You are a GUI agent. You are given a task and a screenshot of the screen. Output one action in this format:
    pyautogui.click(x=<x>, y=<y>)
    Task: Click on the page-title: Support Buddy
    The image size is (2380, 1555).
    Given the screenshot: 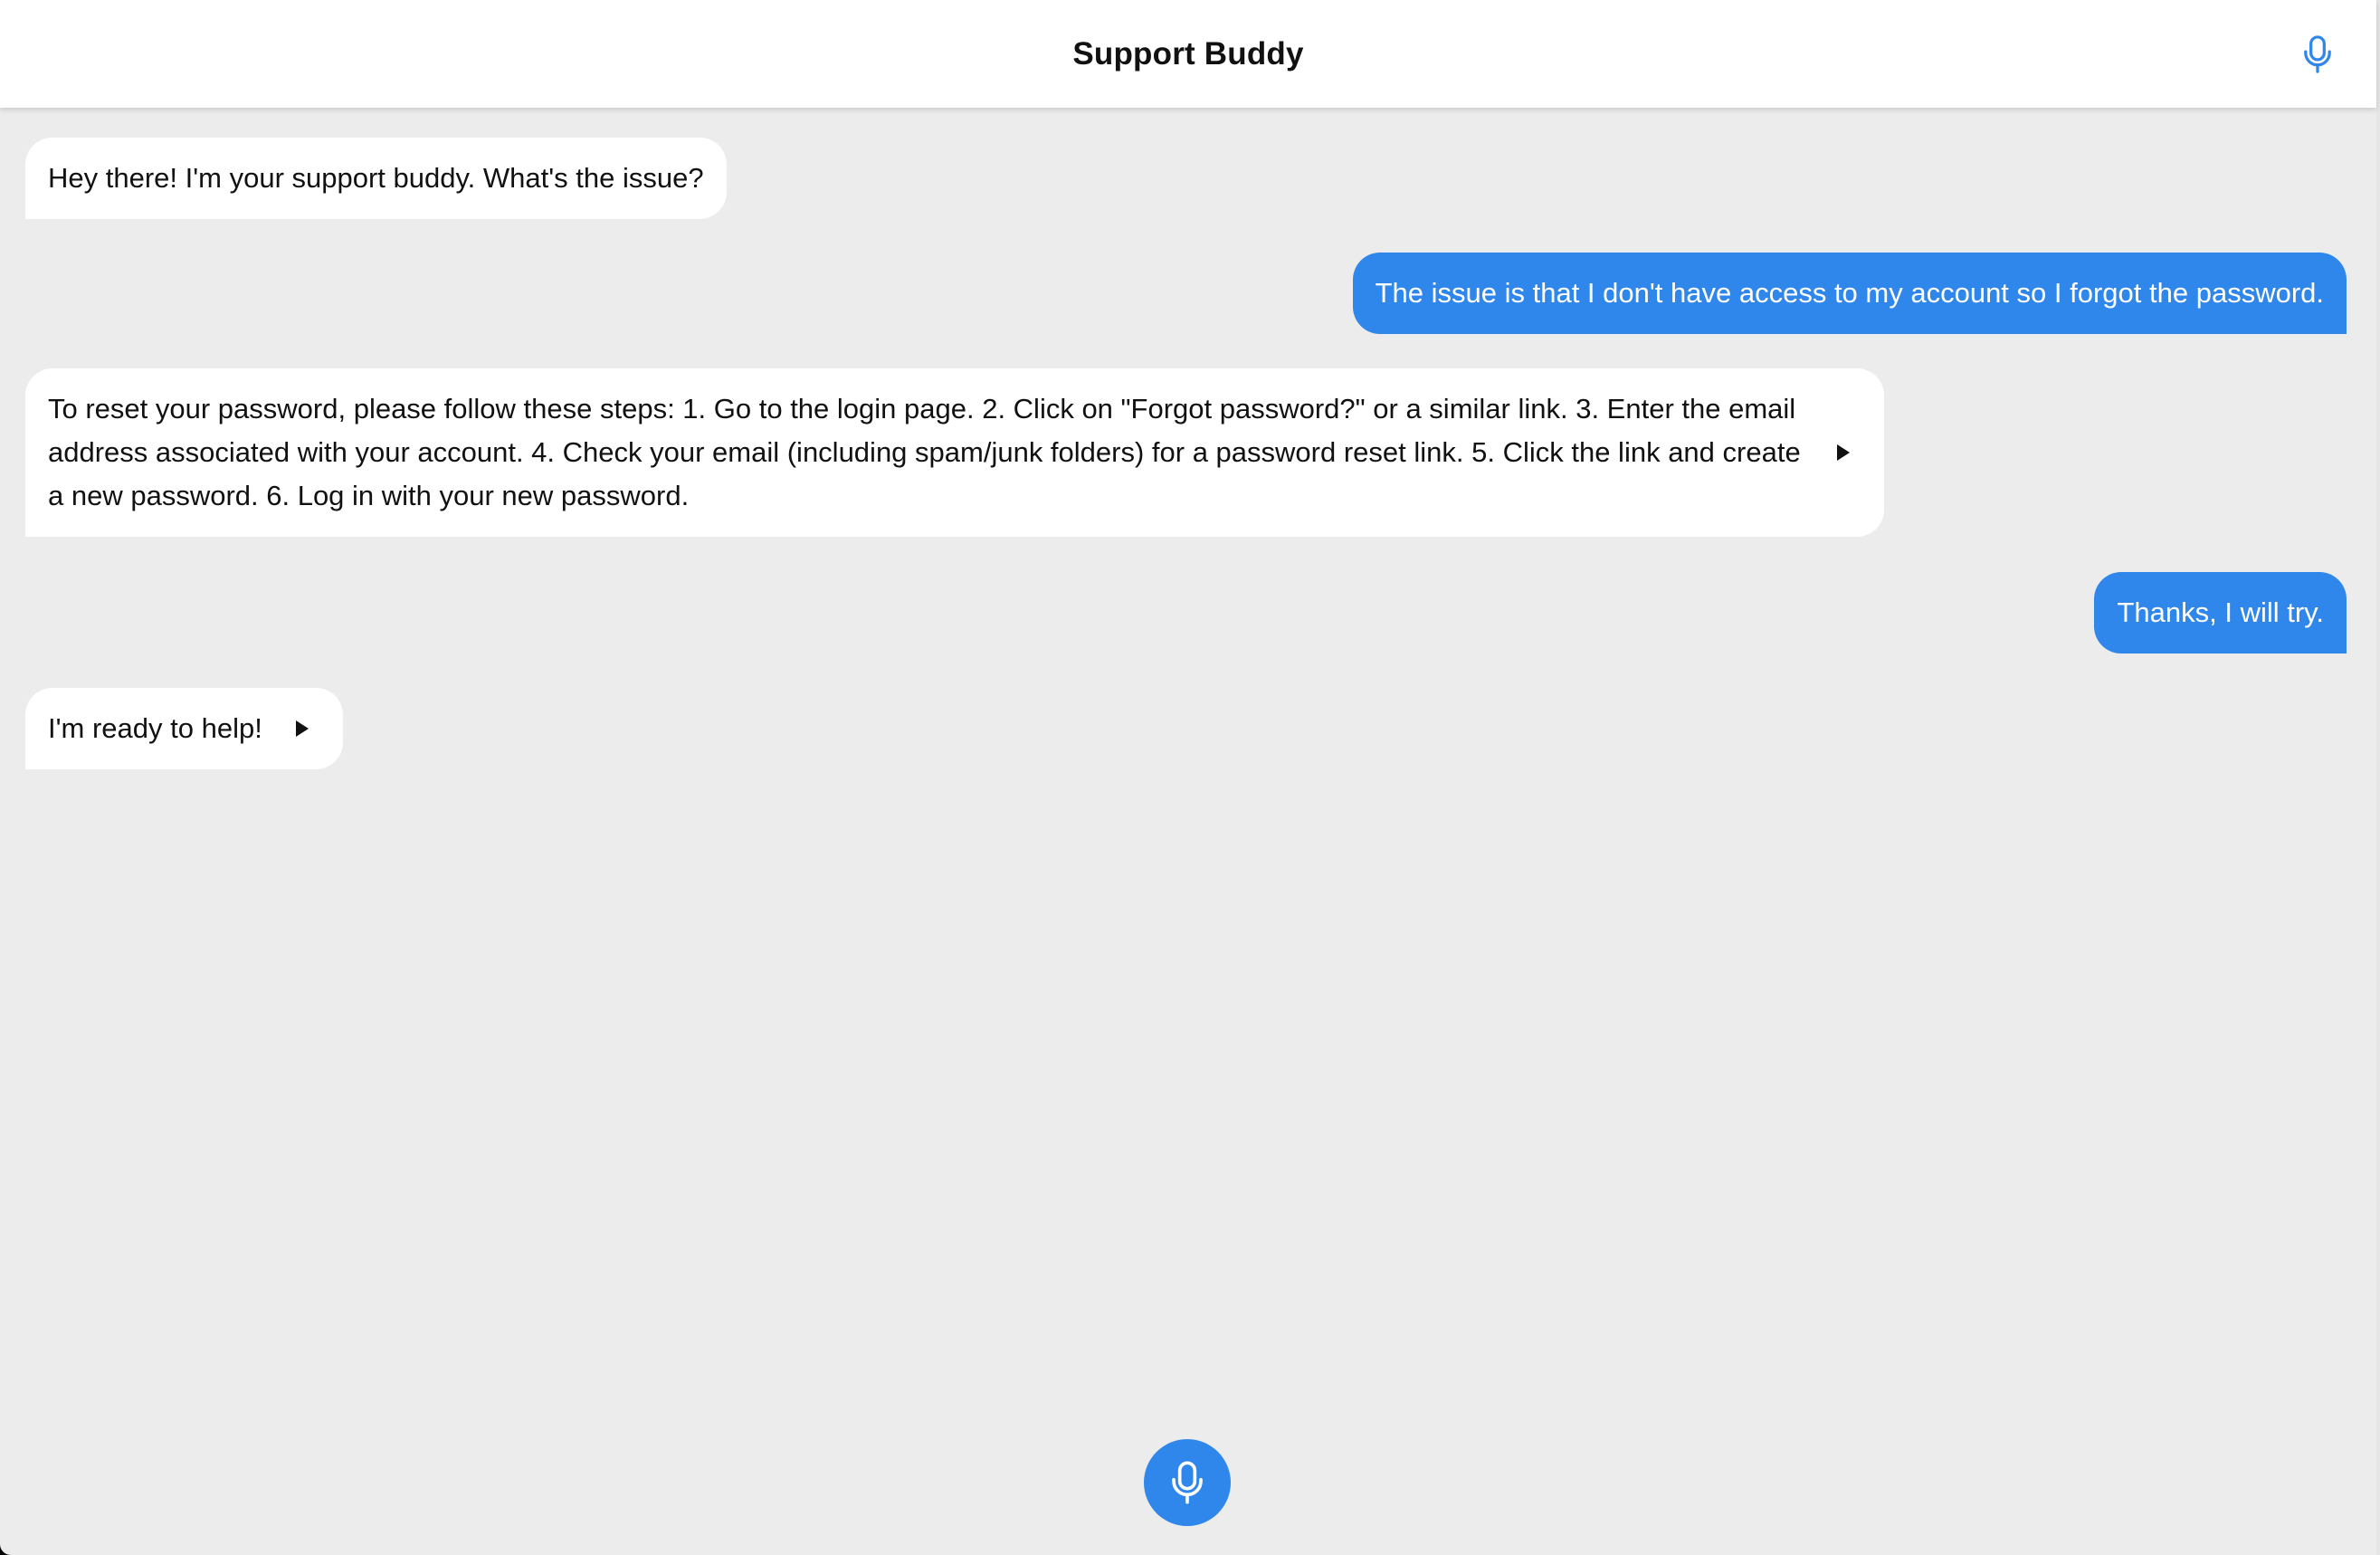 What is the action you would take?
    pyautogui.click(x=1188, y=53)
    